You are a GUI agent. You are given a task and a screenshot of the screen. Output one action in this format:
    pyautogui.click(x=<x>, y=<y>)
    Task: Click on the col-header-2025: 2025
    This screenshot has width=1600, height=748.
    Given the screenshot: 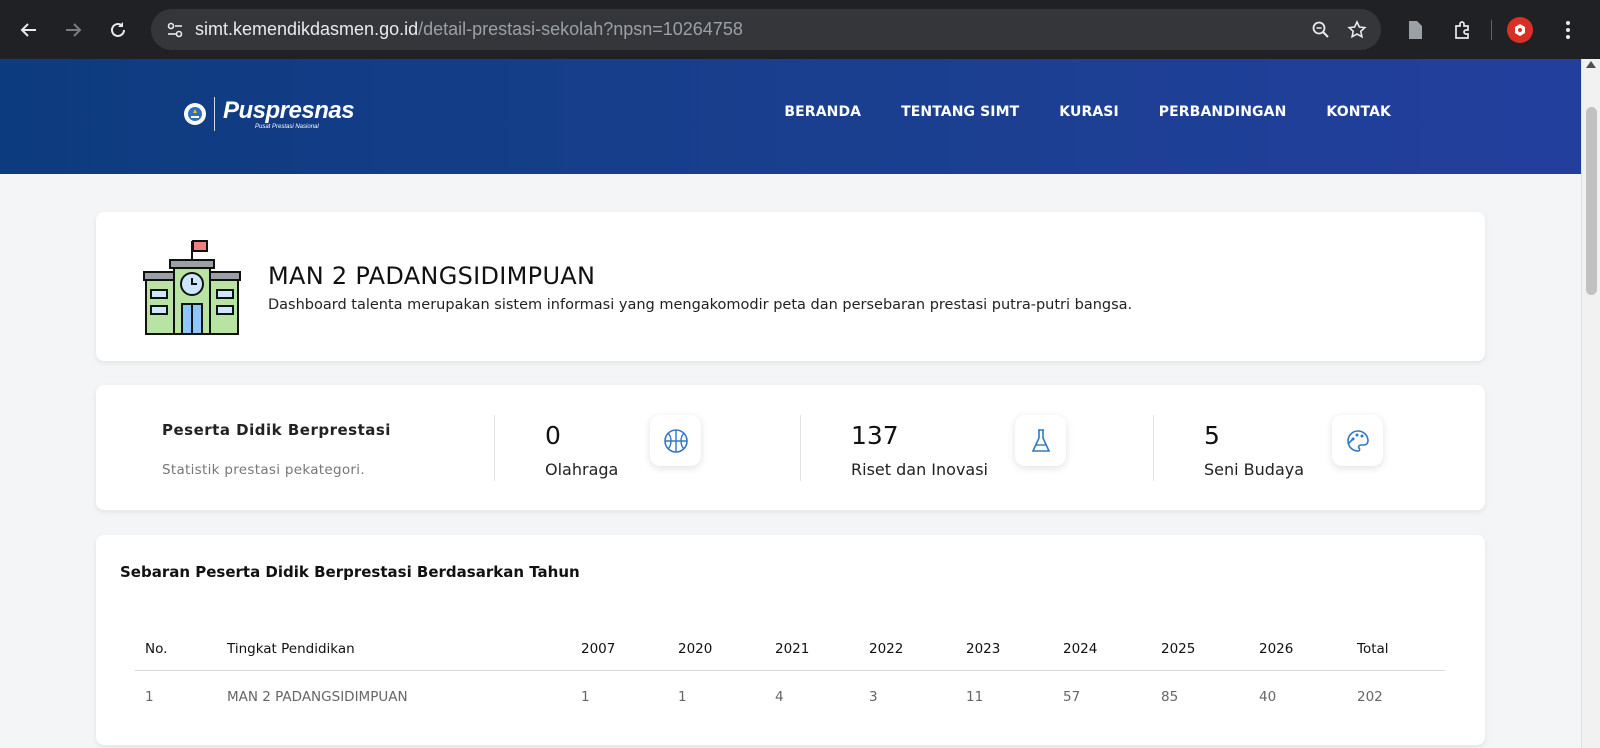 What is the action you would take?
    pyautogui.click(x=1200, y=649)
    